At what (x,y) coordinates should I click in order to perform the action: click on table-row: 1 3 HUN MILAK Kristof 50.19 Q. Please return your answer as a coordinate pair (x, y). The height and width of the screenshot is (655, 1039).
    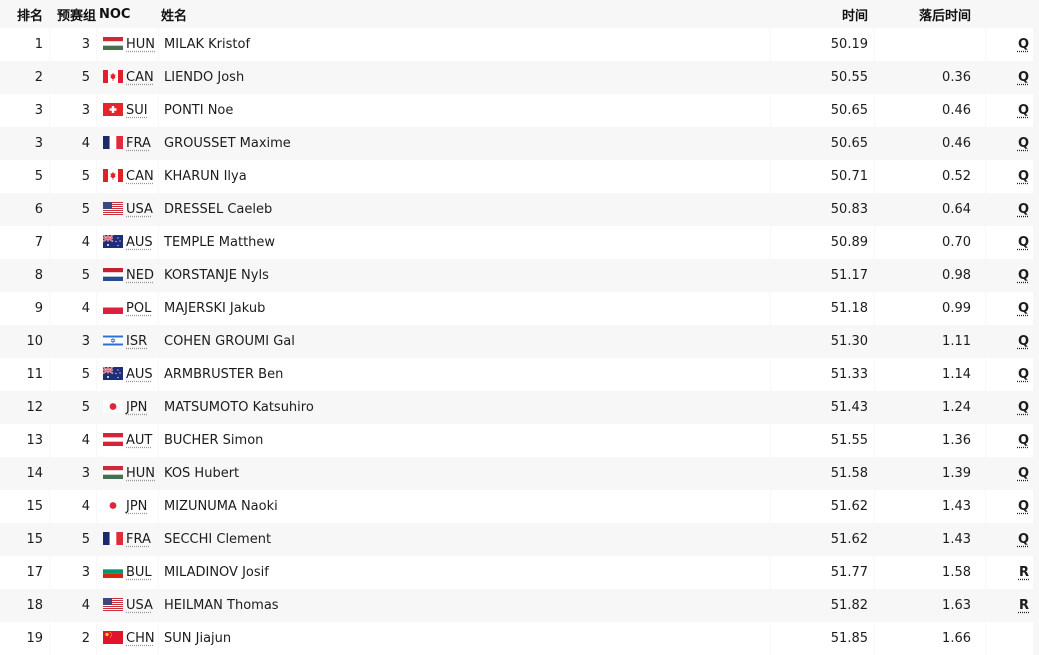
    Looking at the image, I should click on (516, 44).